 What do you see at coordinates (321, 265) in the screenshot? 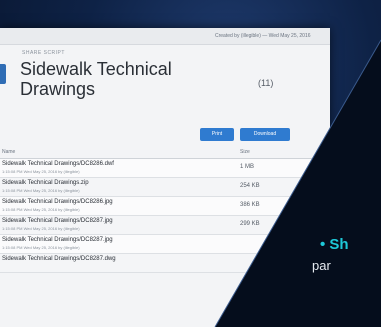
I see `overlay-sub-text: par` at bounding box center [321, 265].